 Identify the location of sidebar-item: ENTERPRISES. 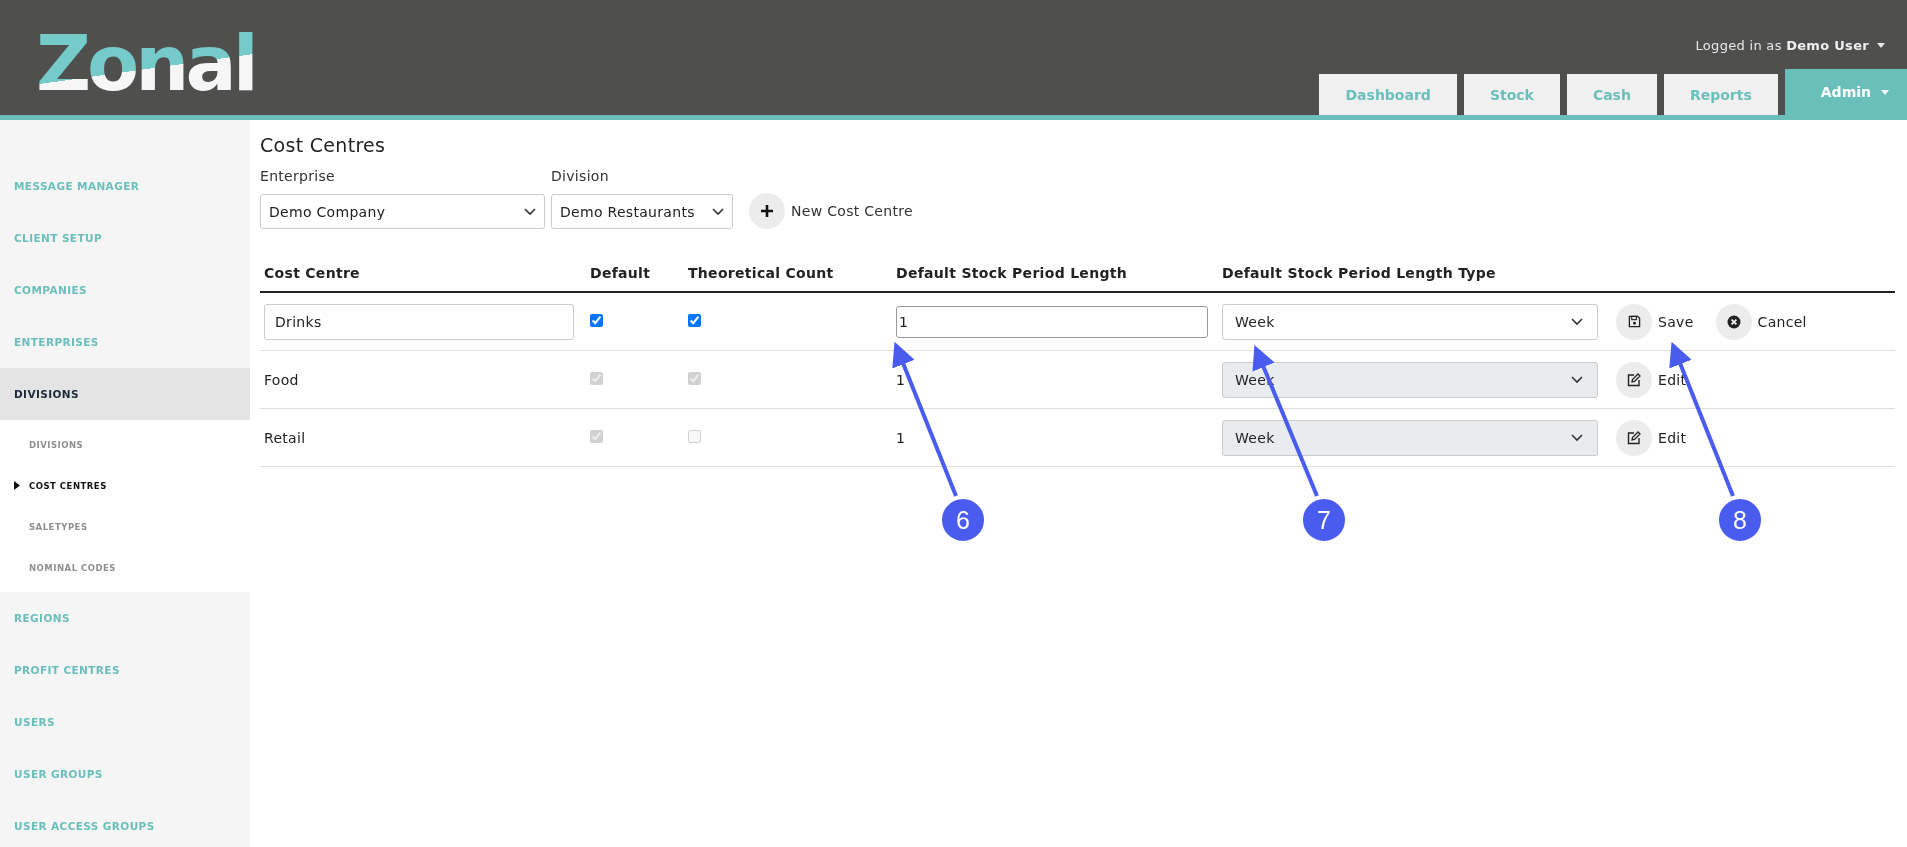
(125, 342).